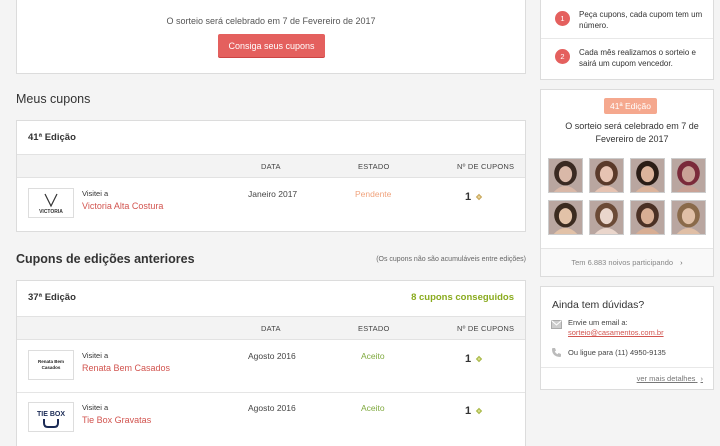  What do you see at coordinates (373, 194) in the screenshot?
I see `status-badge: Pendente` at bounding box center [373, 194].